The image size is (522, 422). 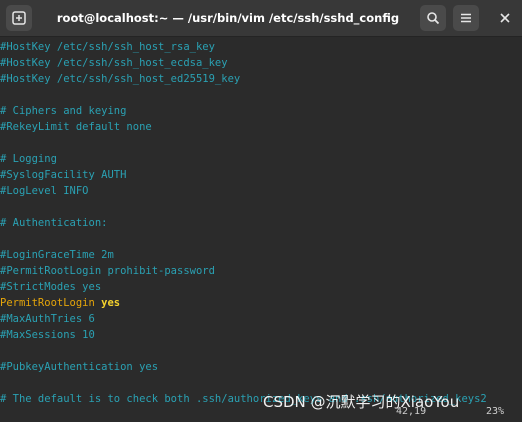 What do you see at coordinates (261, 79) in the screenshot?
I see `editor-line: #HostKey /etc/ssh/ssh_host_ed25519_key` at bounding box center [261, 79].